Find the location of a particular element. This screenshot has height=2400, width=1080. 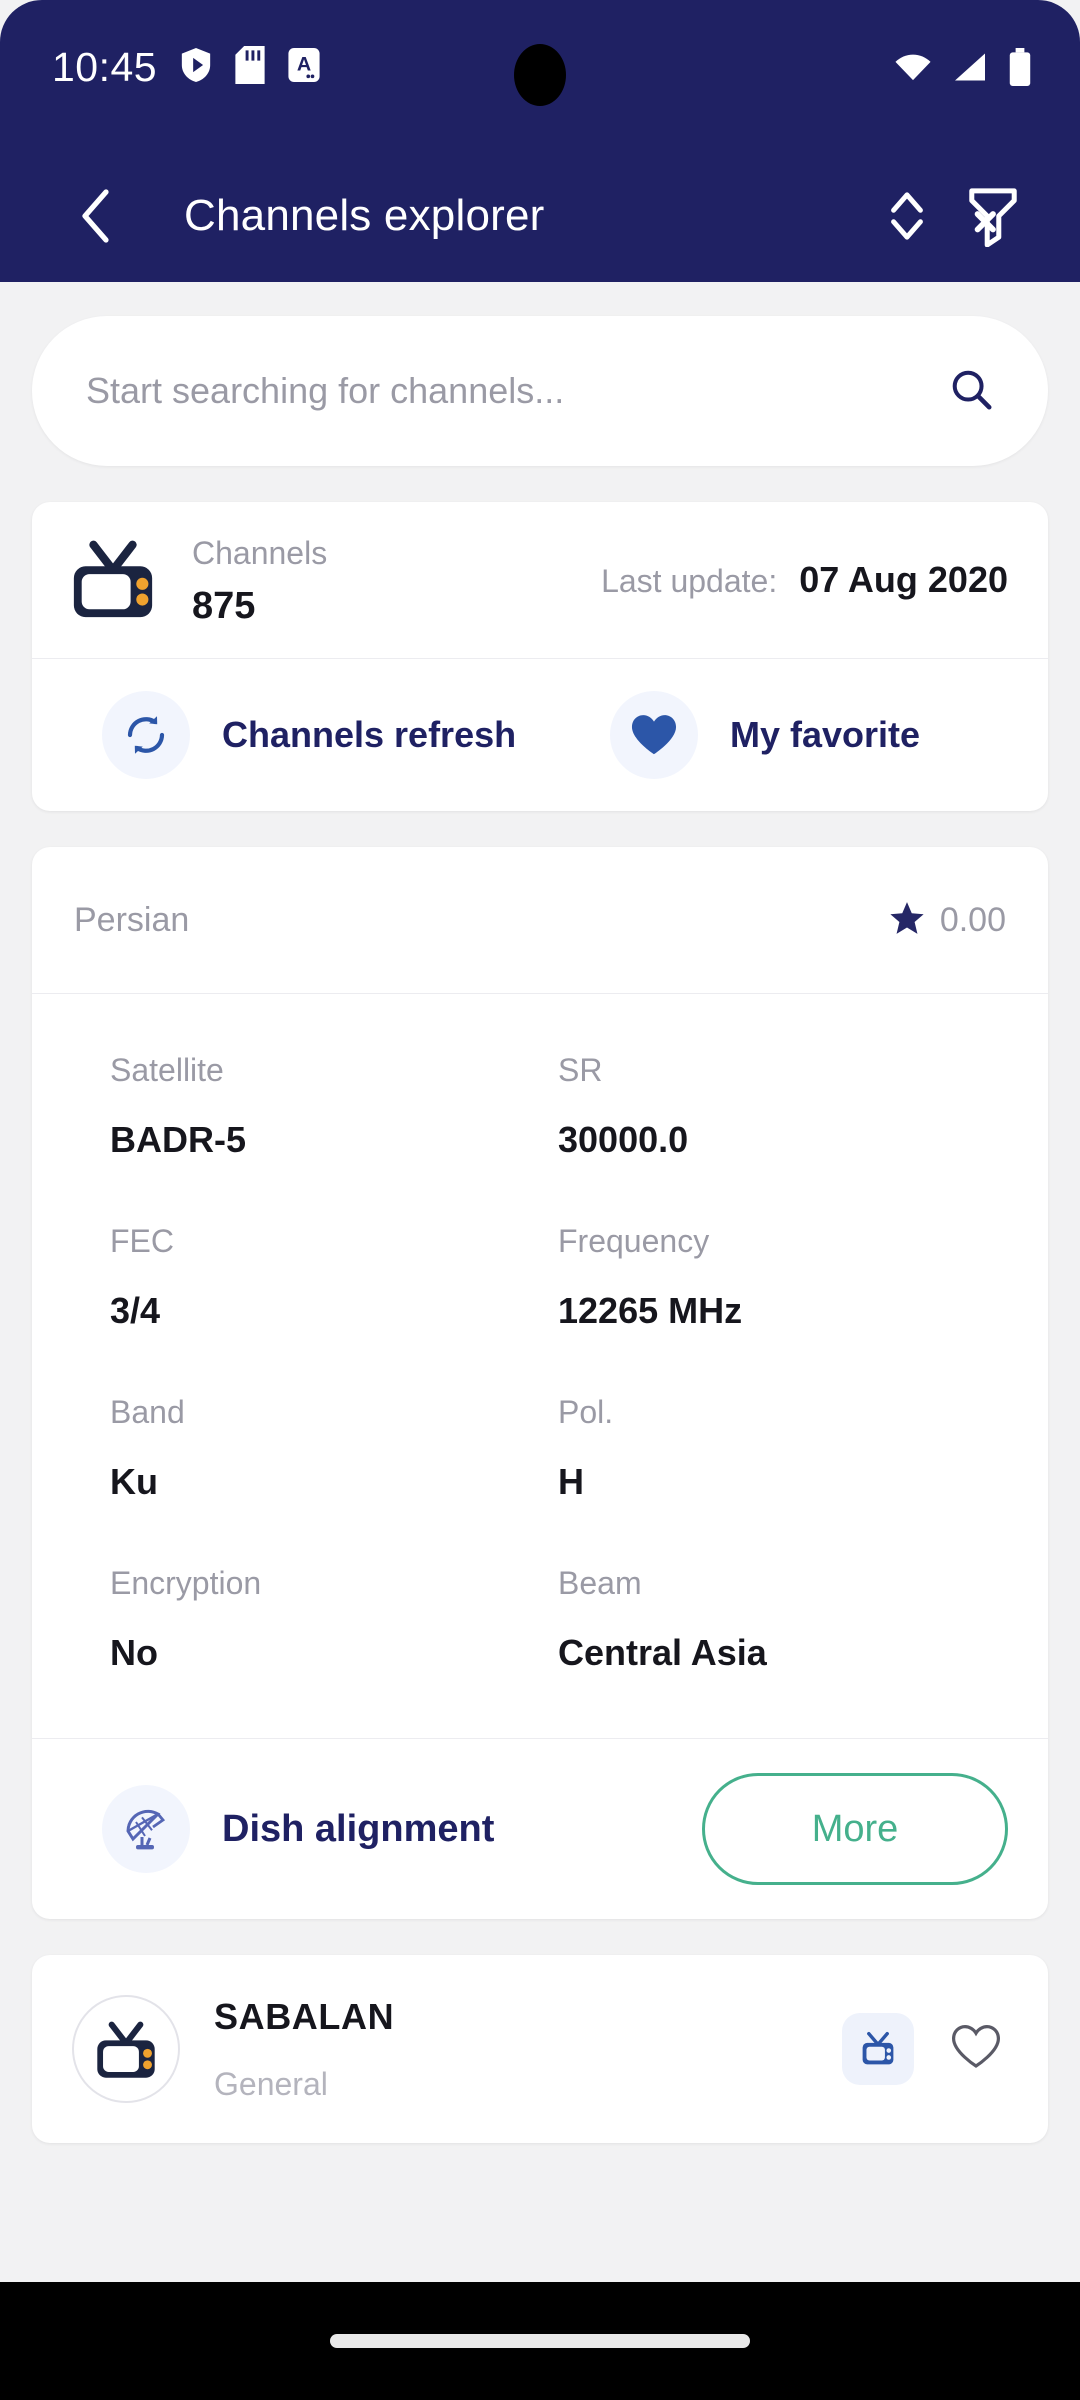

channel-name: SABALAN is located at coordinates (304, 2016).